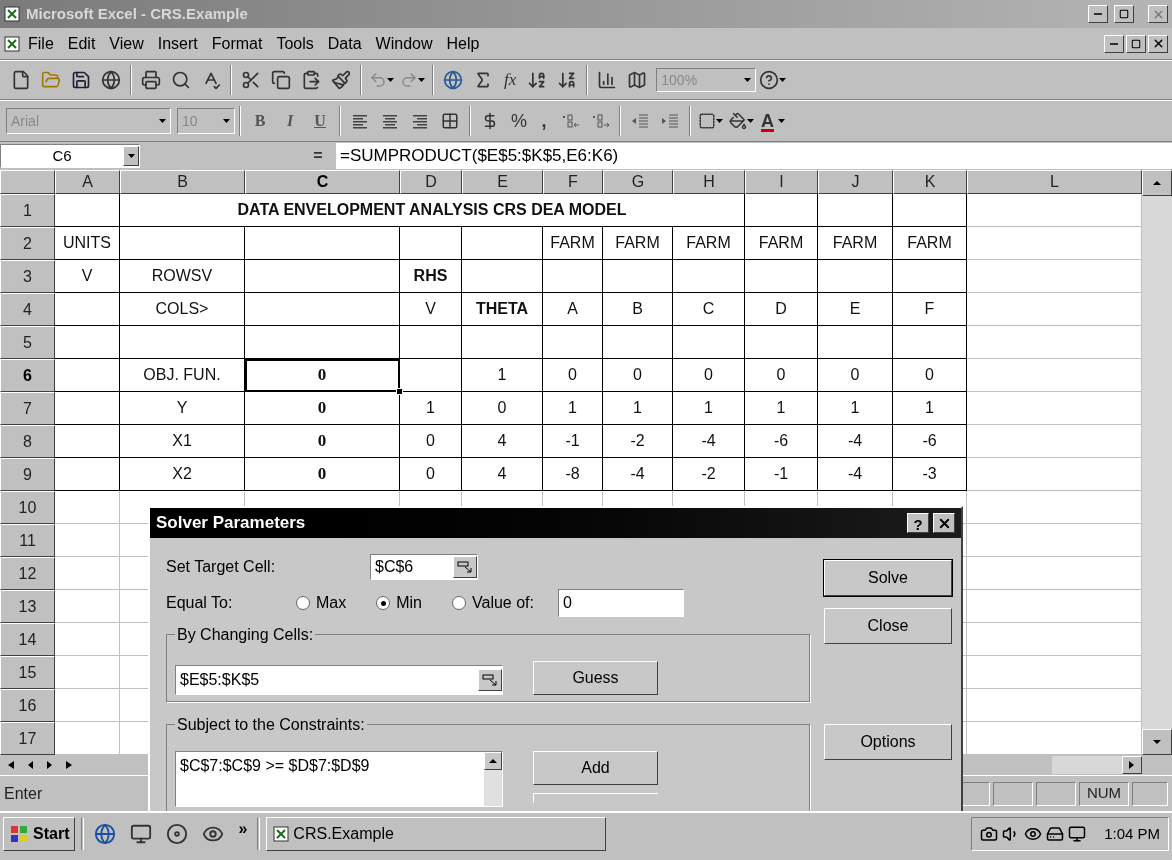  Describe the element at coordinates (24, 793) in the screenshot. I see `status-mode: Enter` at that location.